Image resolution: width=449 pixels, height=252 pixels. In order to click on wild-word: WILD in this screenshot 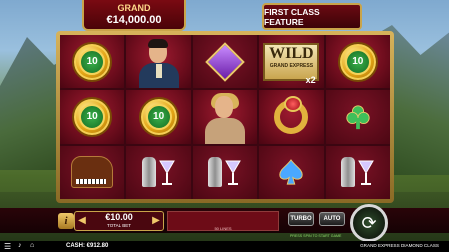, I will do `click(291, 53)`.